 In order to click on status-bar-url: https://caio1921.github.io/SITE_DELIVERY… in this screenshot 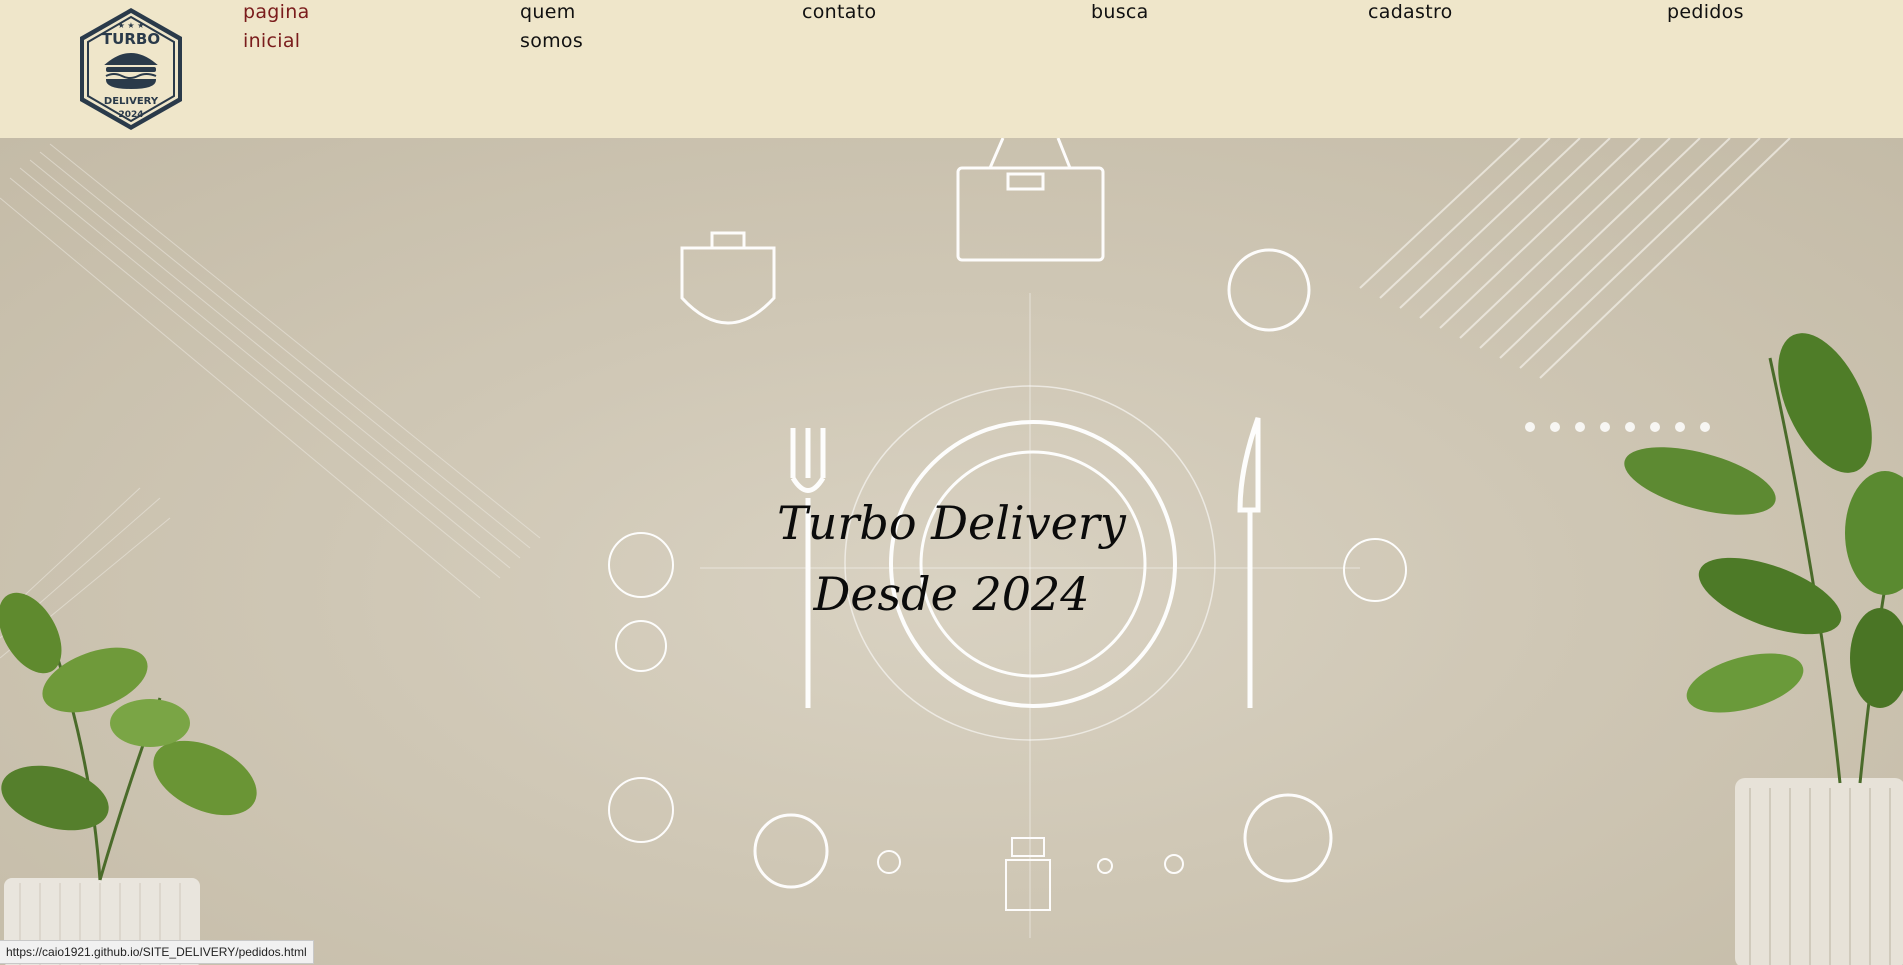, I will do `click(157, 952)`.